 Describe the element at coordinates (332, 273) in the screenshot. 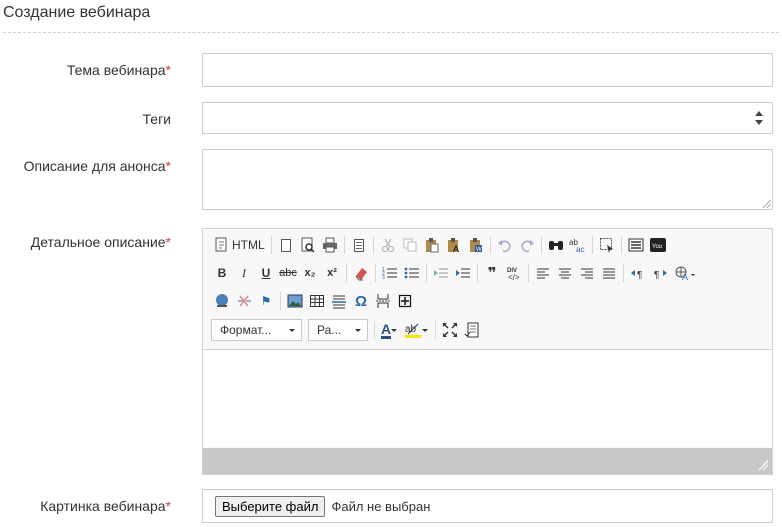

I see `superscript-button: x²` at that location.